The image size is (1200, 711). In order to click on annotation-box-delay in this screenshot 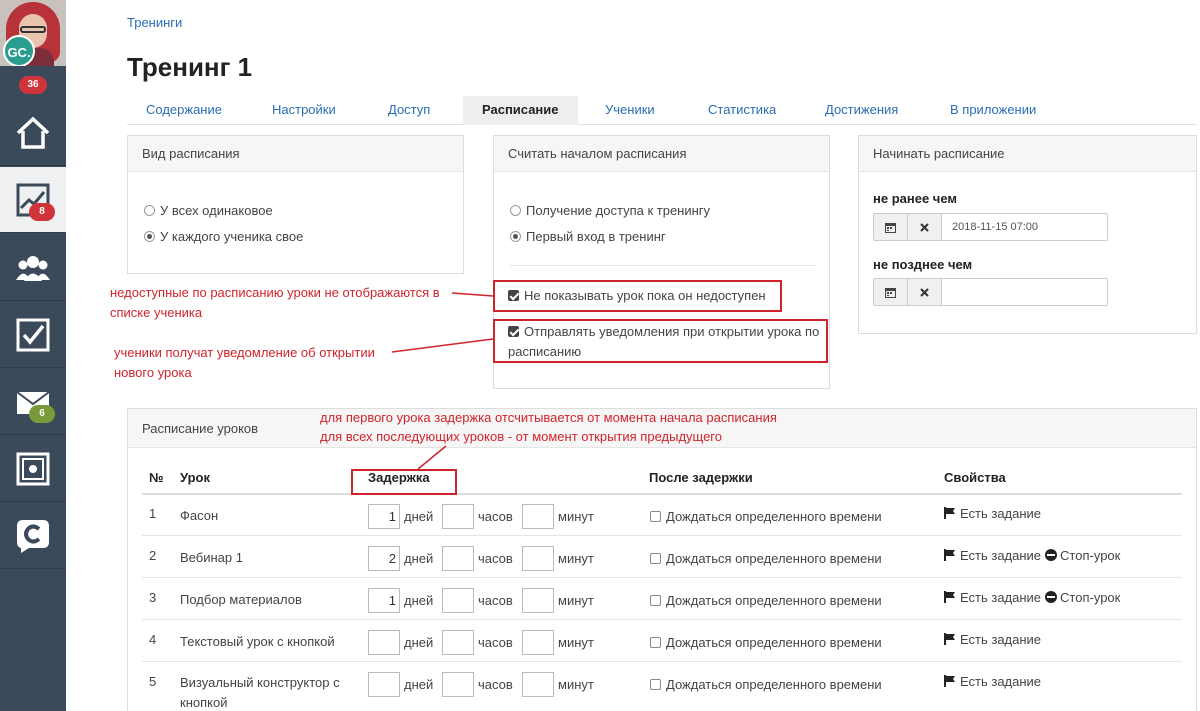, I will do `click(404, 482)`.